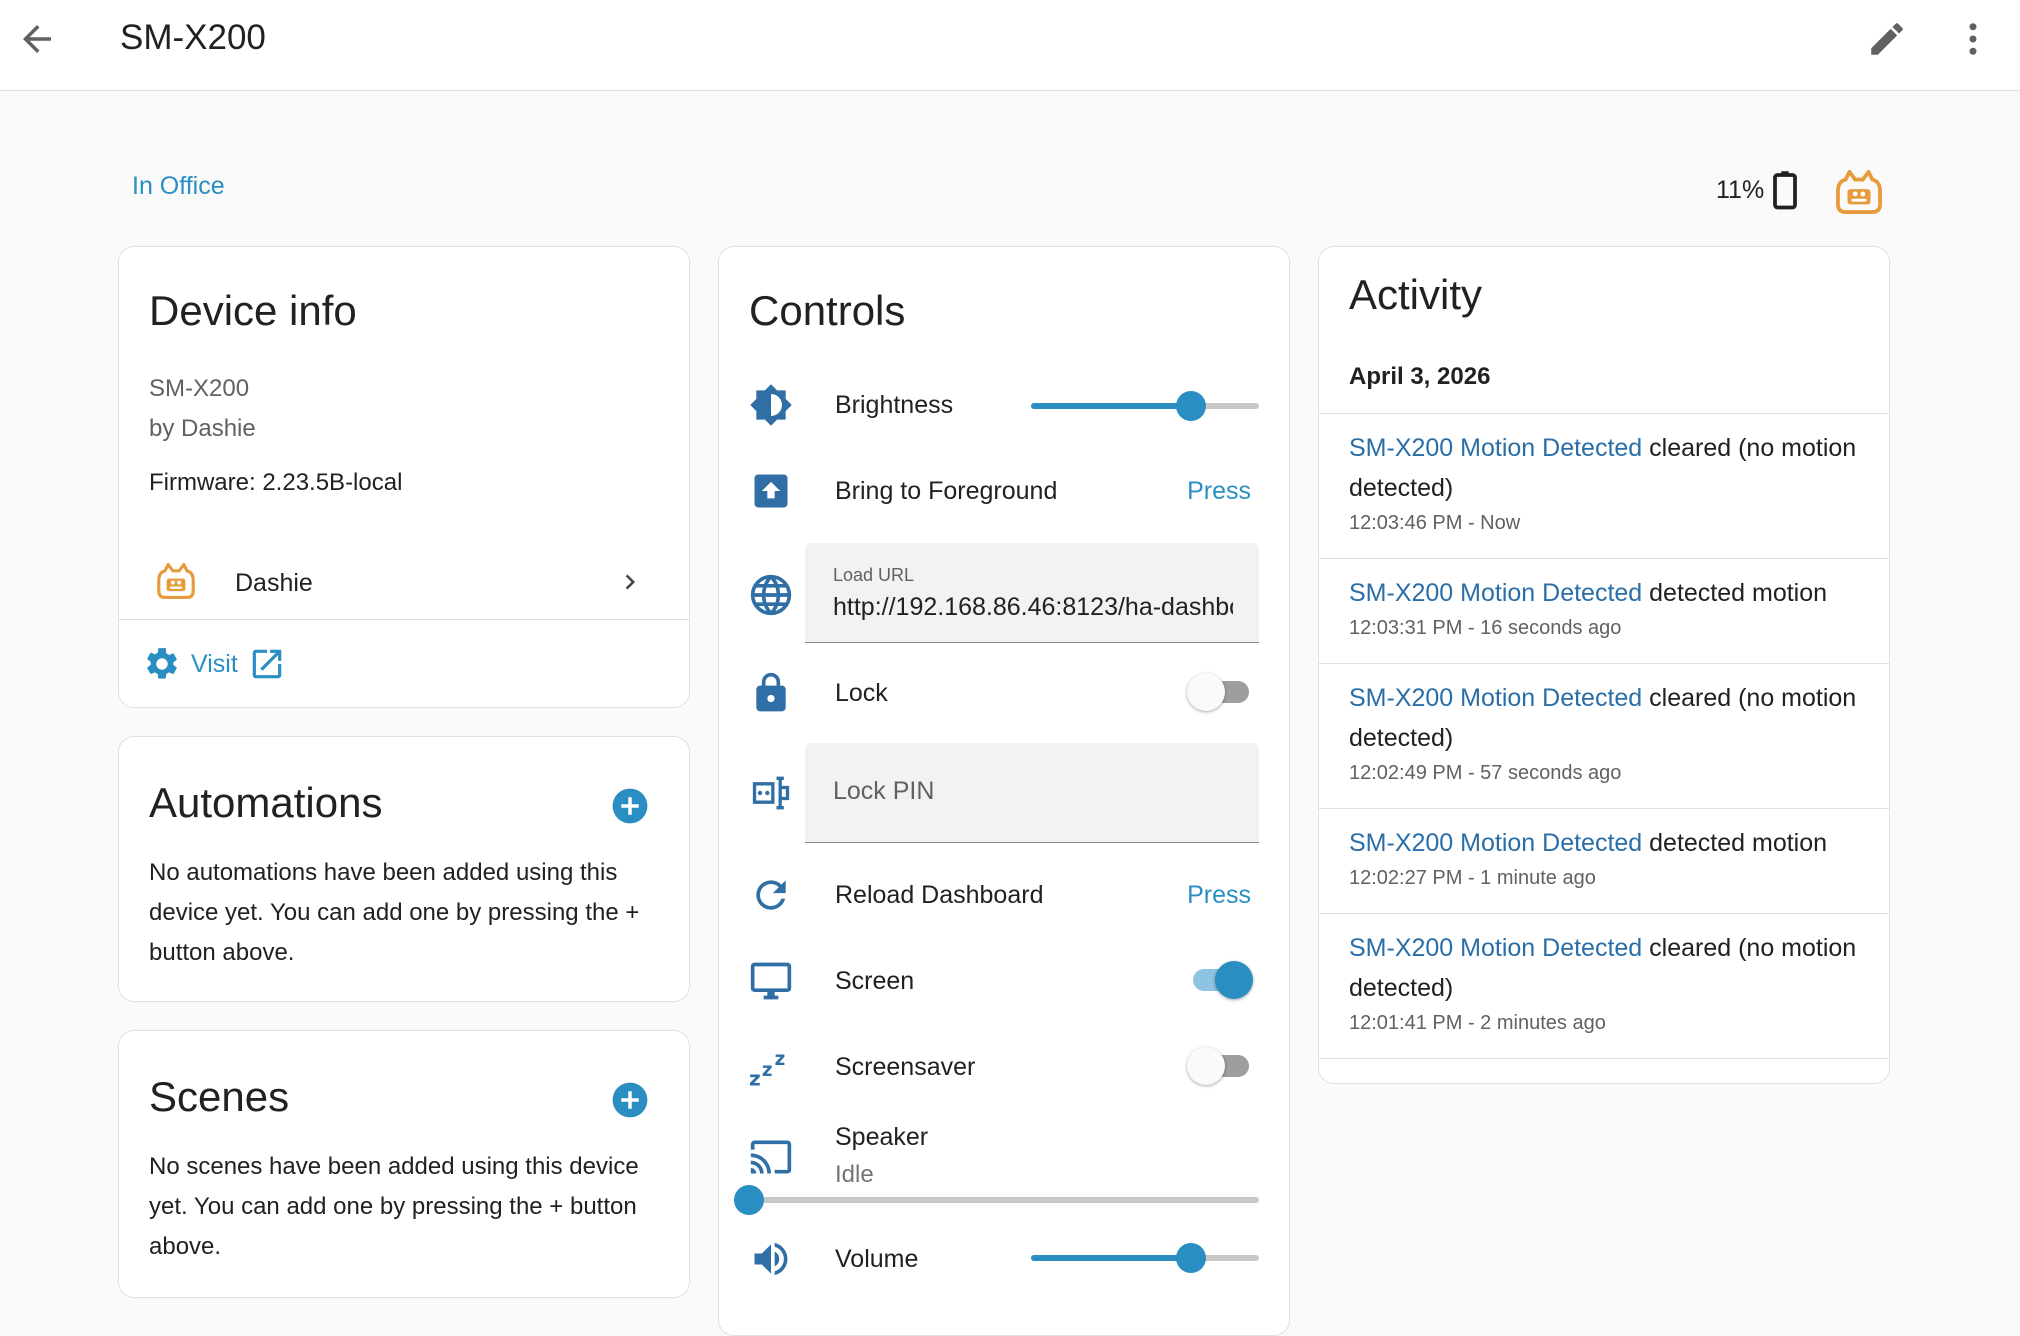 This screenshot has height=1336, width=2020. I want to click on lock-label: Lock, so click(861, 693).